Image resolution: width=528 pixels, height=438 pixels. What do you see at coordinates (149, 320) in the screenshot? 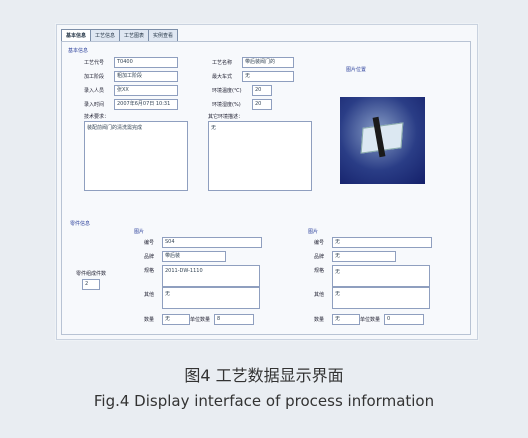
I see `part1-qty-label: 数量` at bounding box center [149, 320].